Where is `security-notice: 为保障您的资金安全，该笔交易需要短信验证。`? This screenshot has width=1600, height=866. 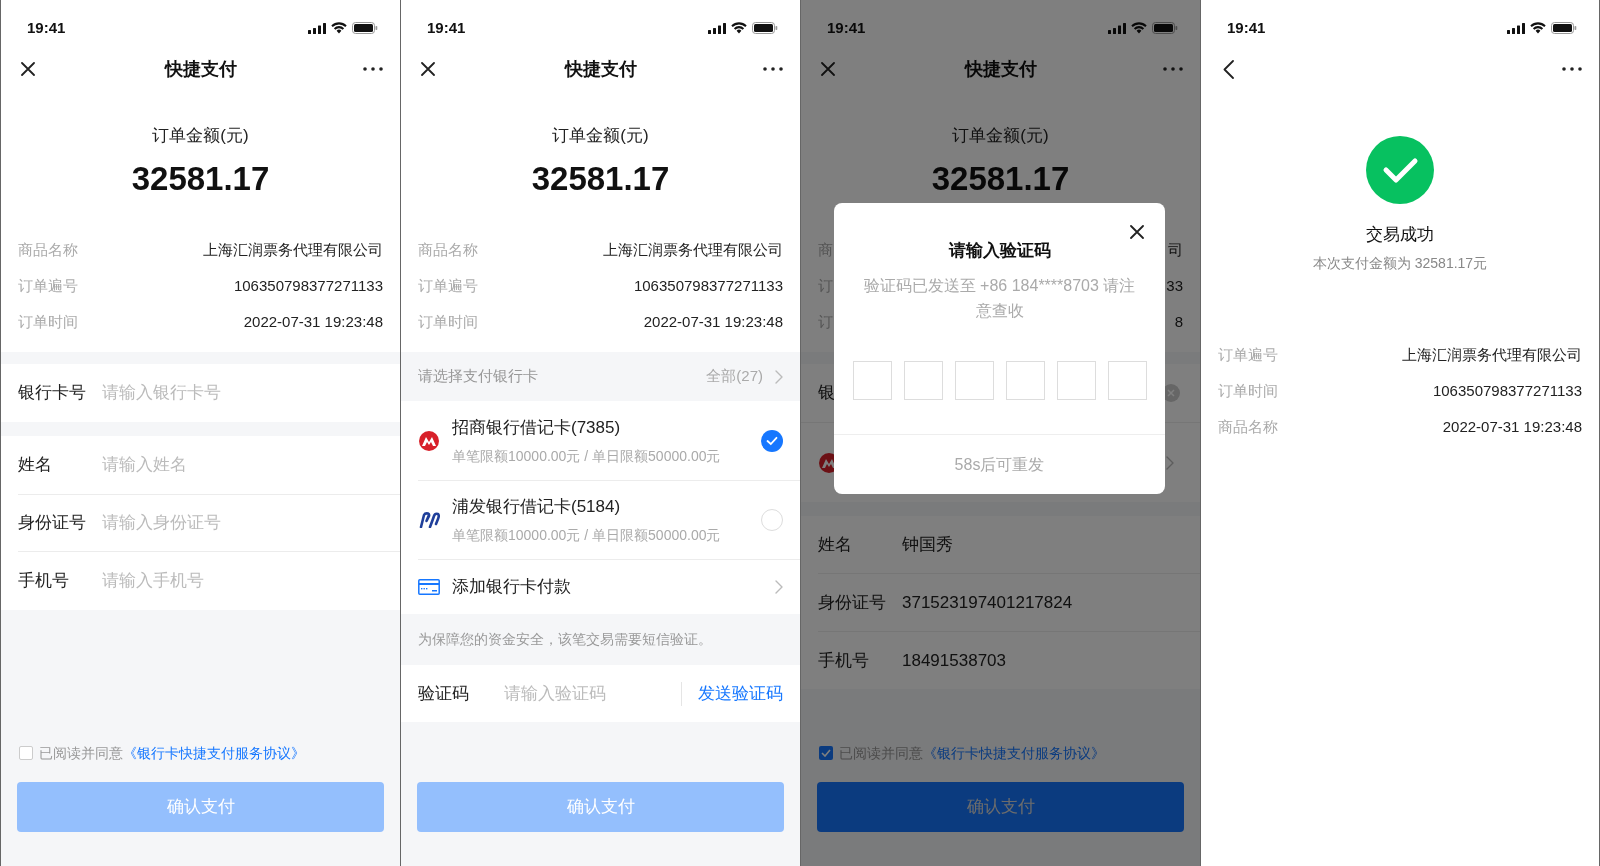 security-notice: 为保障您的资金安全，该笔交易需要短信验证。 is located at coordinates (565, 639).